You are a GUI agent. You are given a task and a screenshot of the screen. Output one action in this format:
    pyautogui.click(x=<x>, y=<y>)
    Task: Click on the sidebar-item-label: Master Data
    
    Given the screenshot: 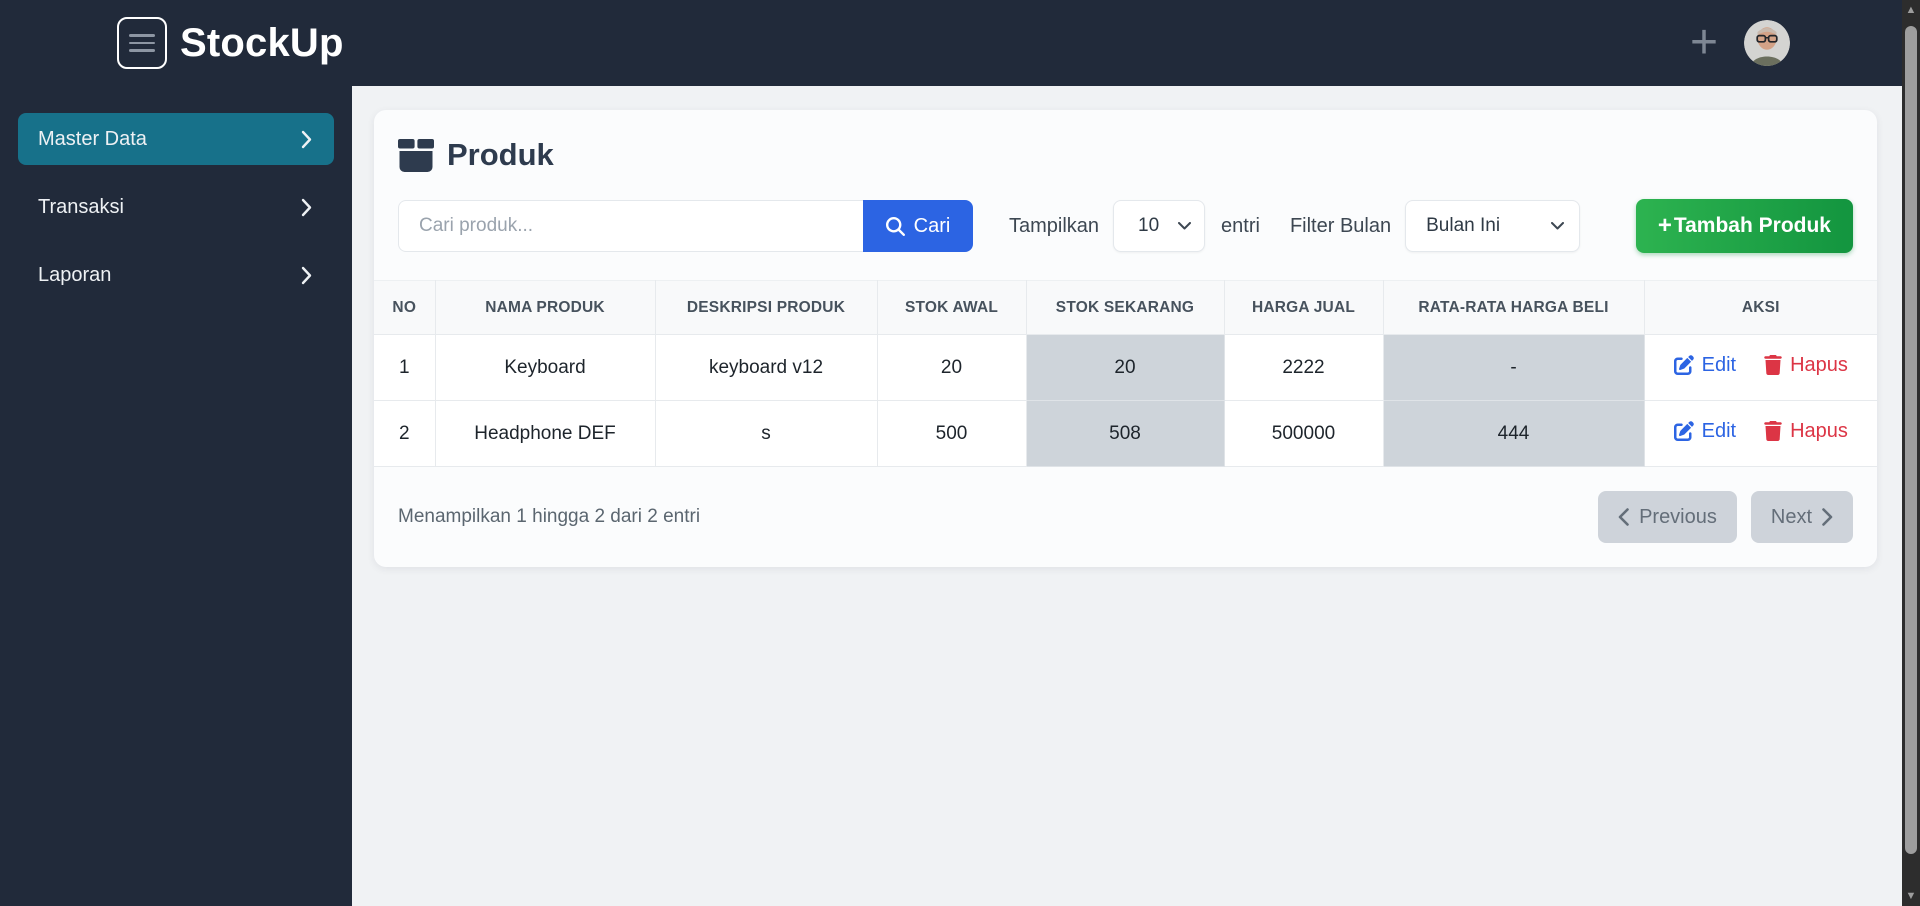 What is the action you would take?
    pyautogui.click(x=92, y=138)
    